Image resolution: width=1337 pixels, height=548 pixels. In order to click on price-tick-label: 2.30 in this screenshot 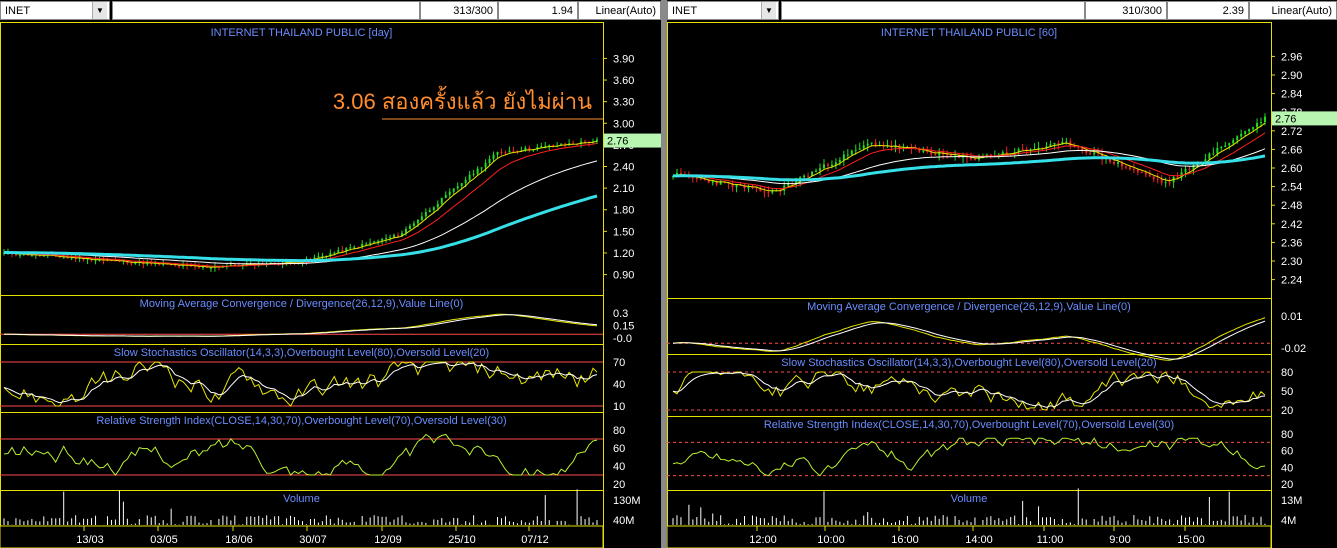, I will do `click(1291, 262)`.